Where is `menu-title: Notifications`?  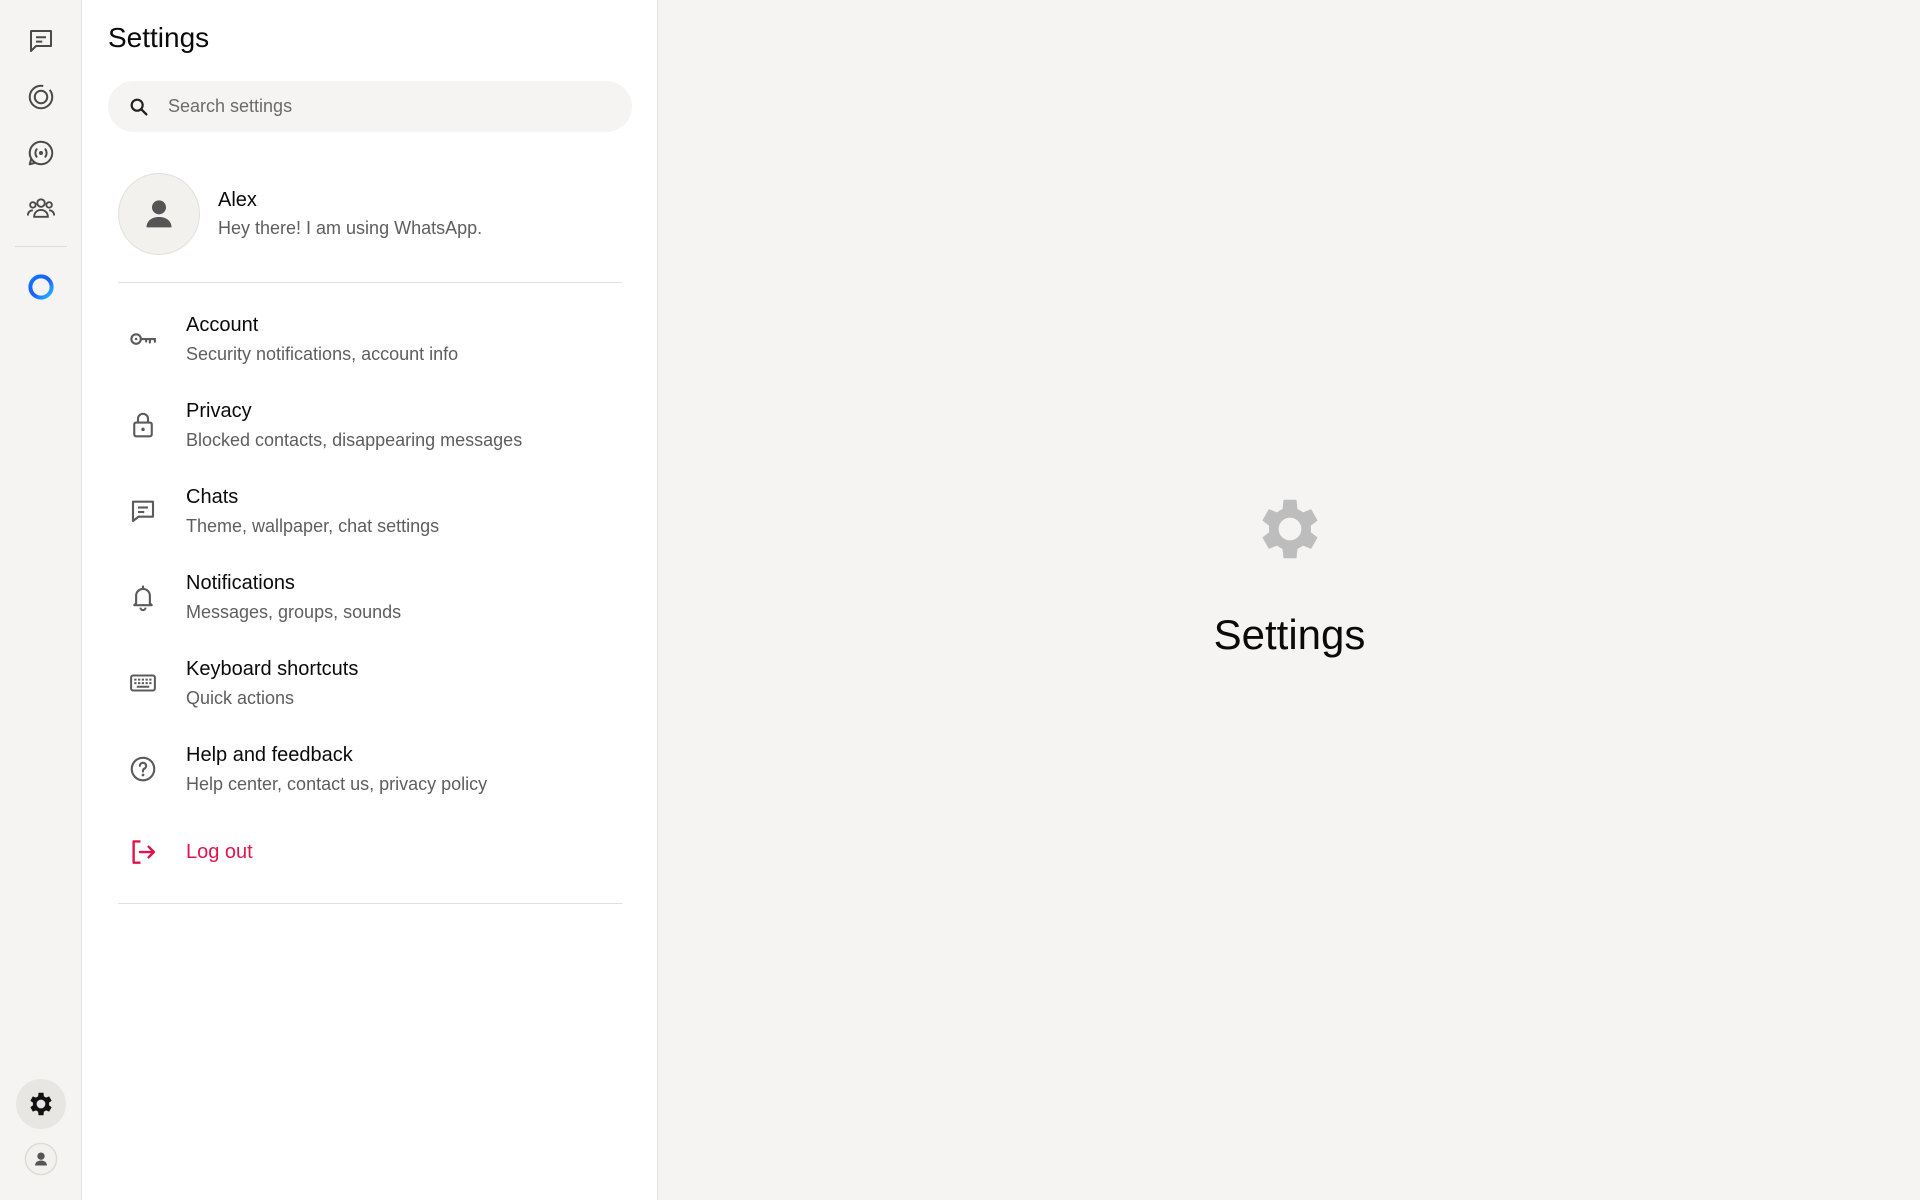 menu-title: Notifications is located at coordinates (240, 582).